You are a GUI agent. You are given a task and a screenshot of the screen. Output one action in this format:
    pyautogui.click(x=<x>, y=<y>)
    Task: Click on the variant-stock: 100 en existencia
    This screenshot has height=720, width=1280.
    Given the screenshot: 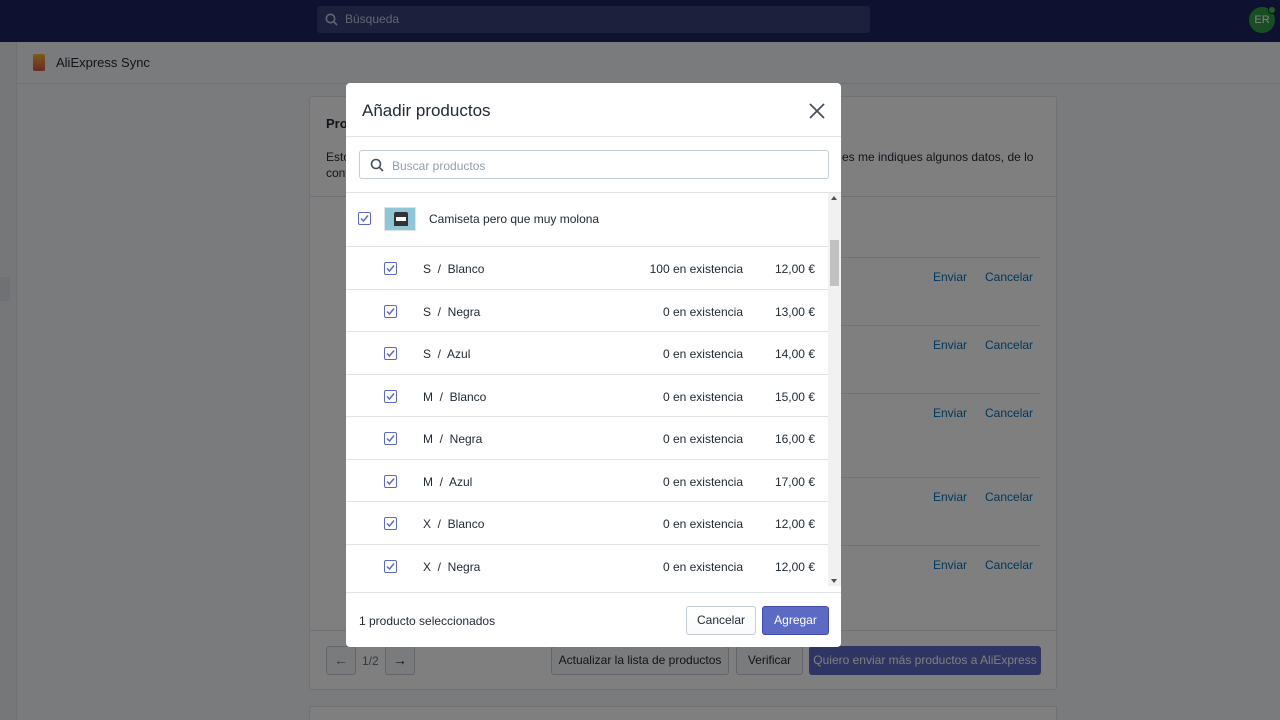 What is the action you would take?
    pyautogui.click(x=696, y=269)
    